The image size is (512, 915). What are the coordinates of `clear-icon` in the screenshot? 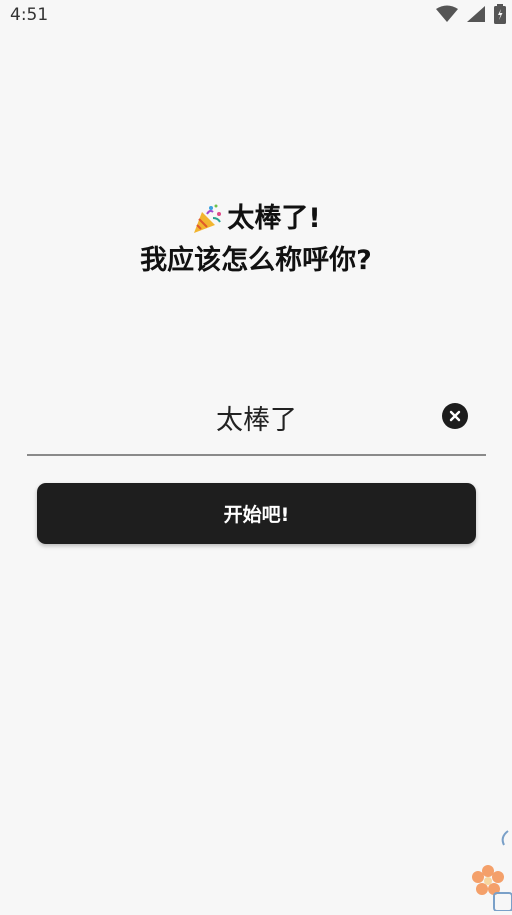 It's located at (455, 416).